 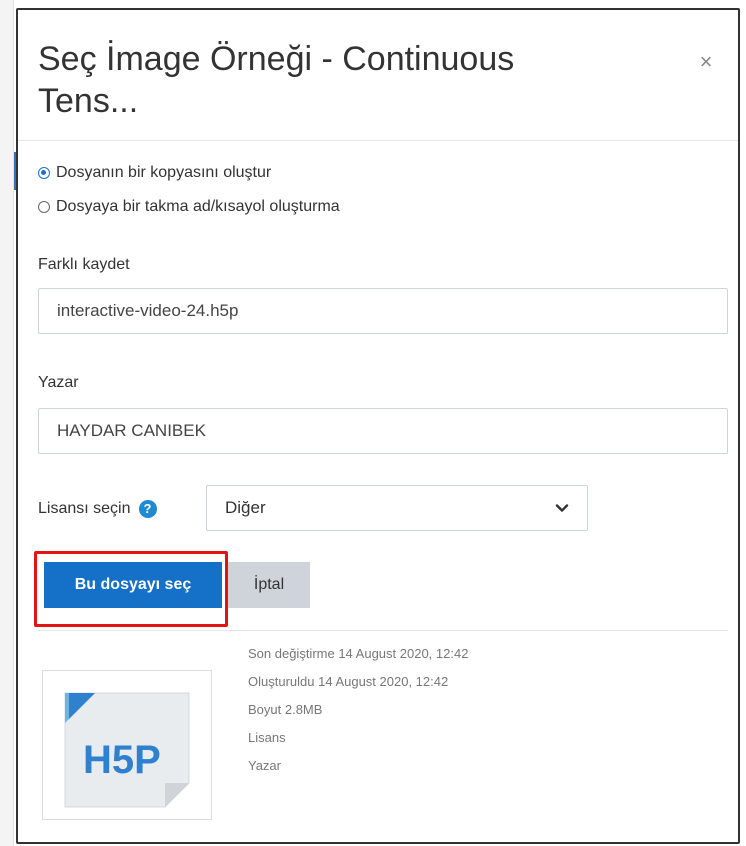 I want to click on radio-copy-option: Dosyanın bir kopyasını oluştur, so click(x=154, y=173).